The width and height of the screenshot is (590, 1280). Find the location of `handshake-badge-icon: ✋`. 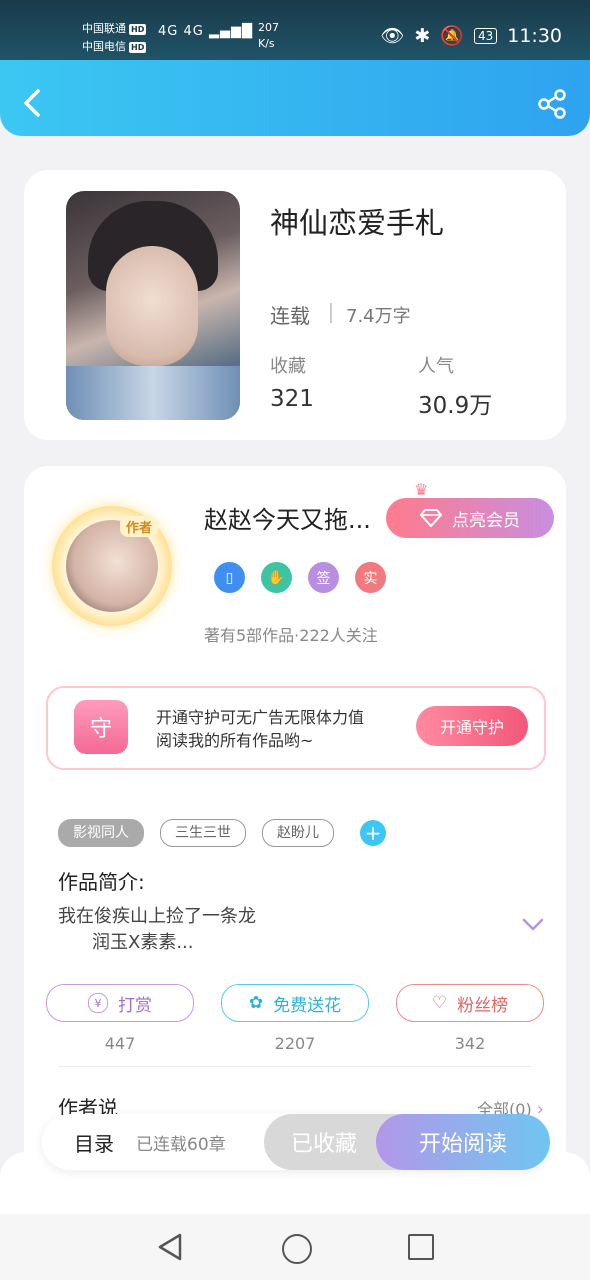

handshake-badge-icon: ✋ is located at coordinates (276, 577).